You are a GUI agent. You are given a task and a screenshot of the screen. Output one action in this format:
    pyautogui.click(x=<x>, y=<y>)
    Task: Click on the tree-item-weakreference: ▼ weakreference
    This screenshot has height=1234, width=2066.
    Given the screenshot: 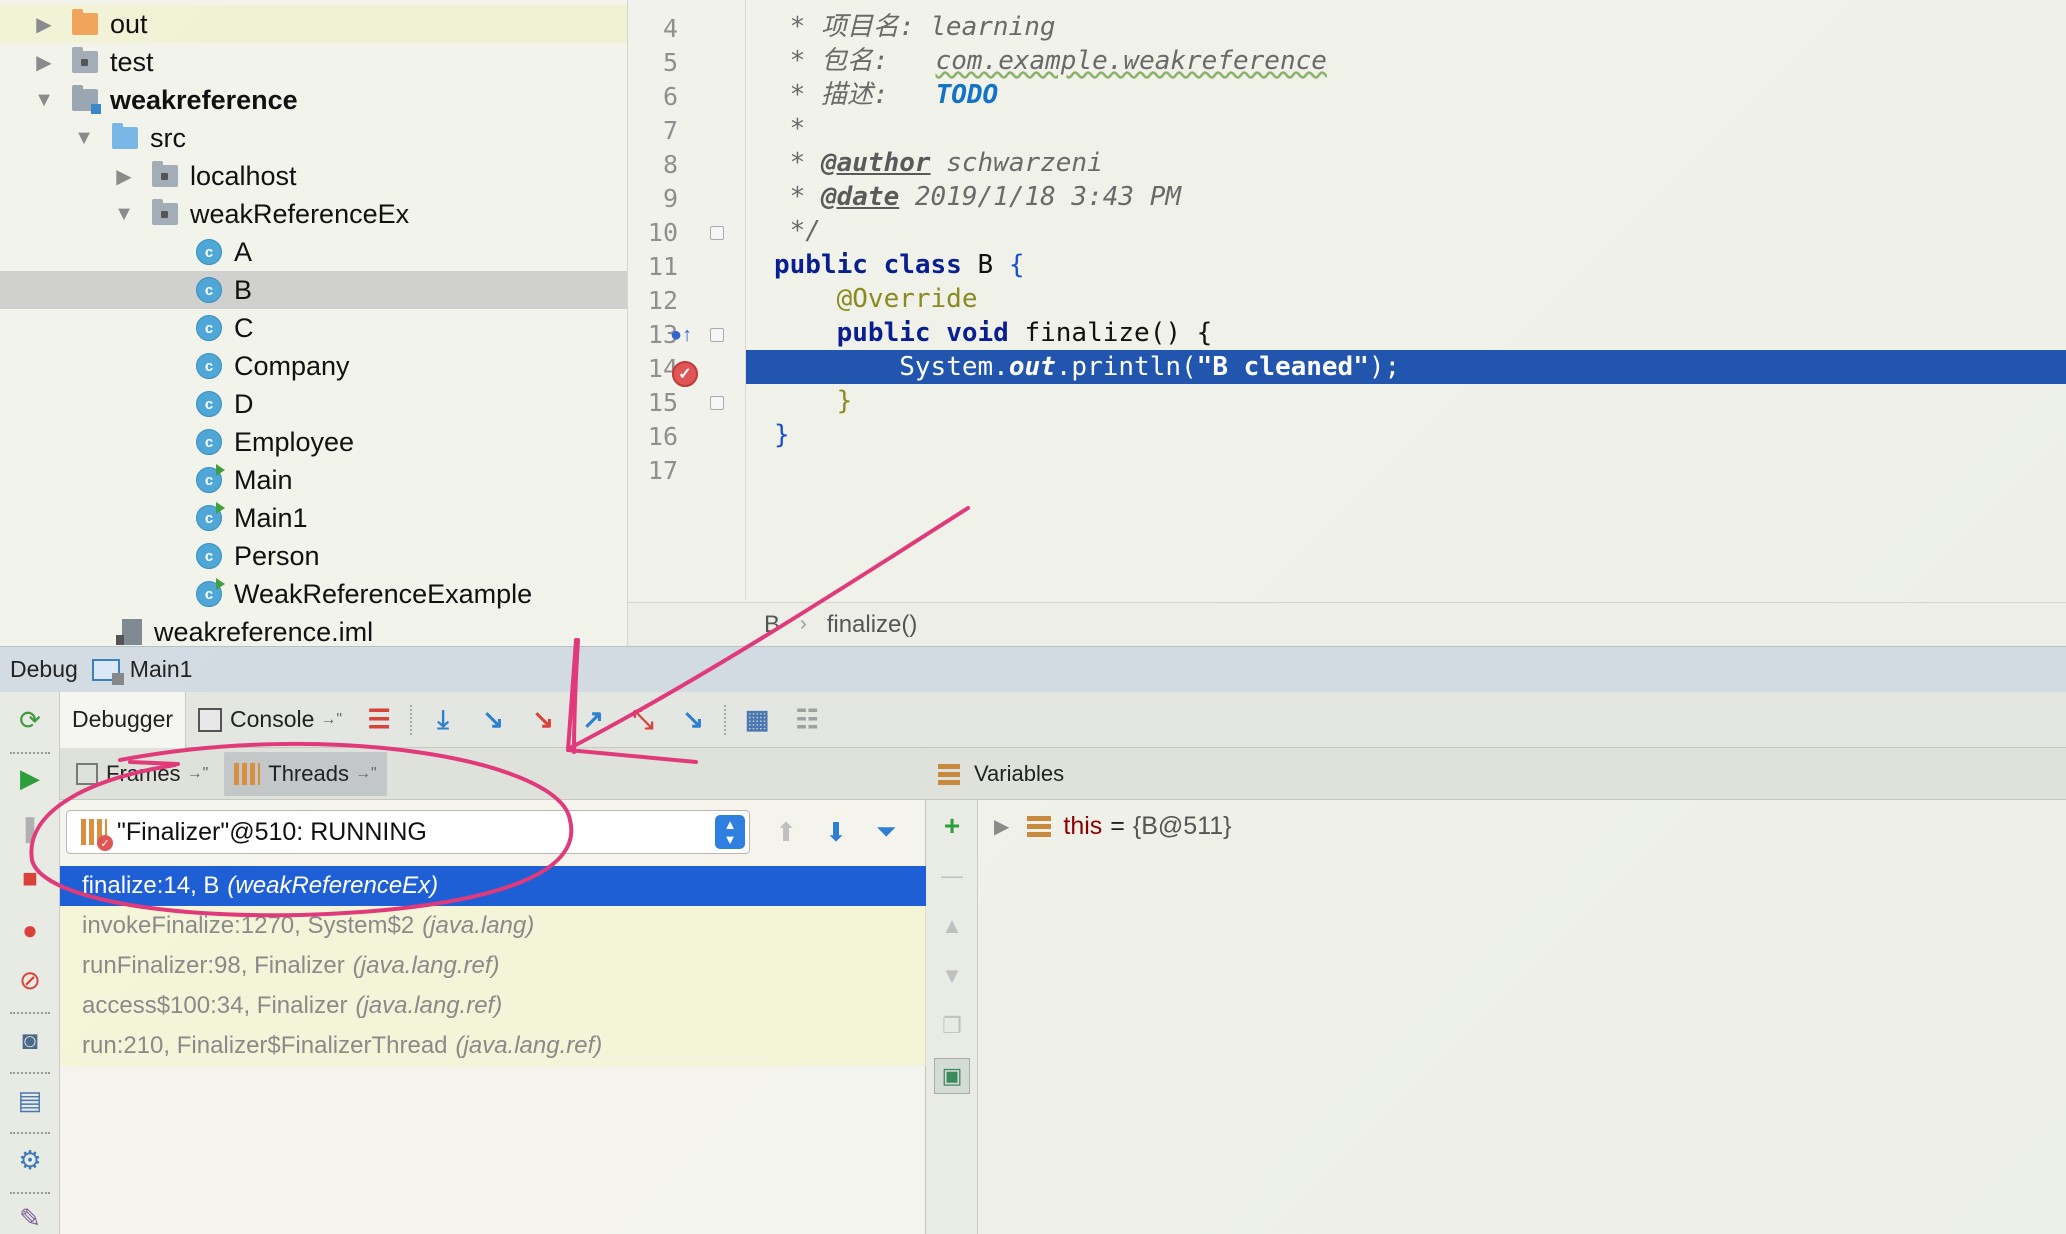 What is the action you would take?
    pyautogui.click(x=313, y=100)
    